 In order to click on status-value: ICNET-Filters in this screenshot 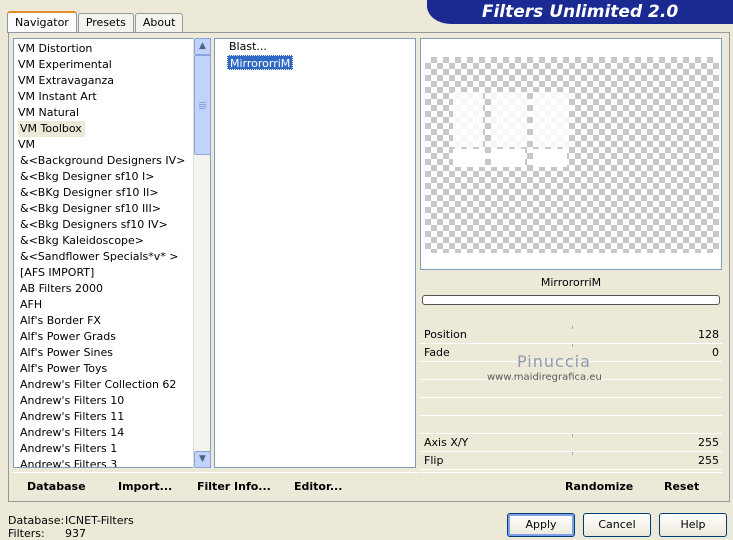, I will do `click(99, 520)`.